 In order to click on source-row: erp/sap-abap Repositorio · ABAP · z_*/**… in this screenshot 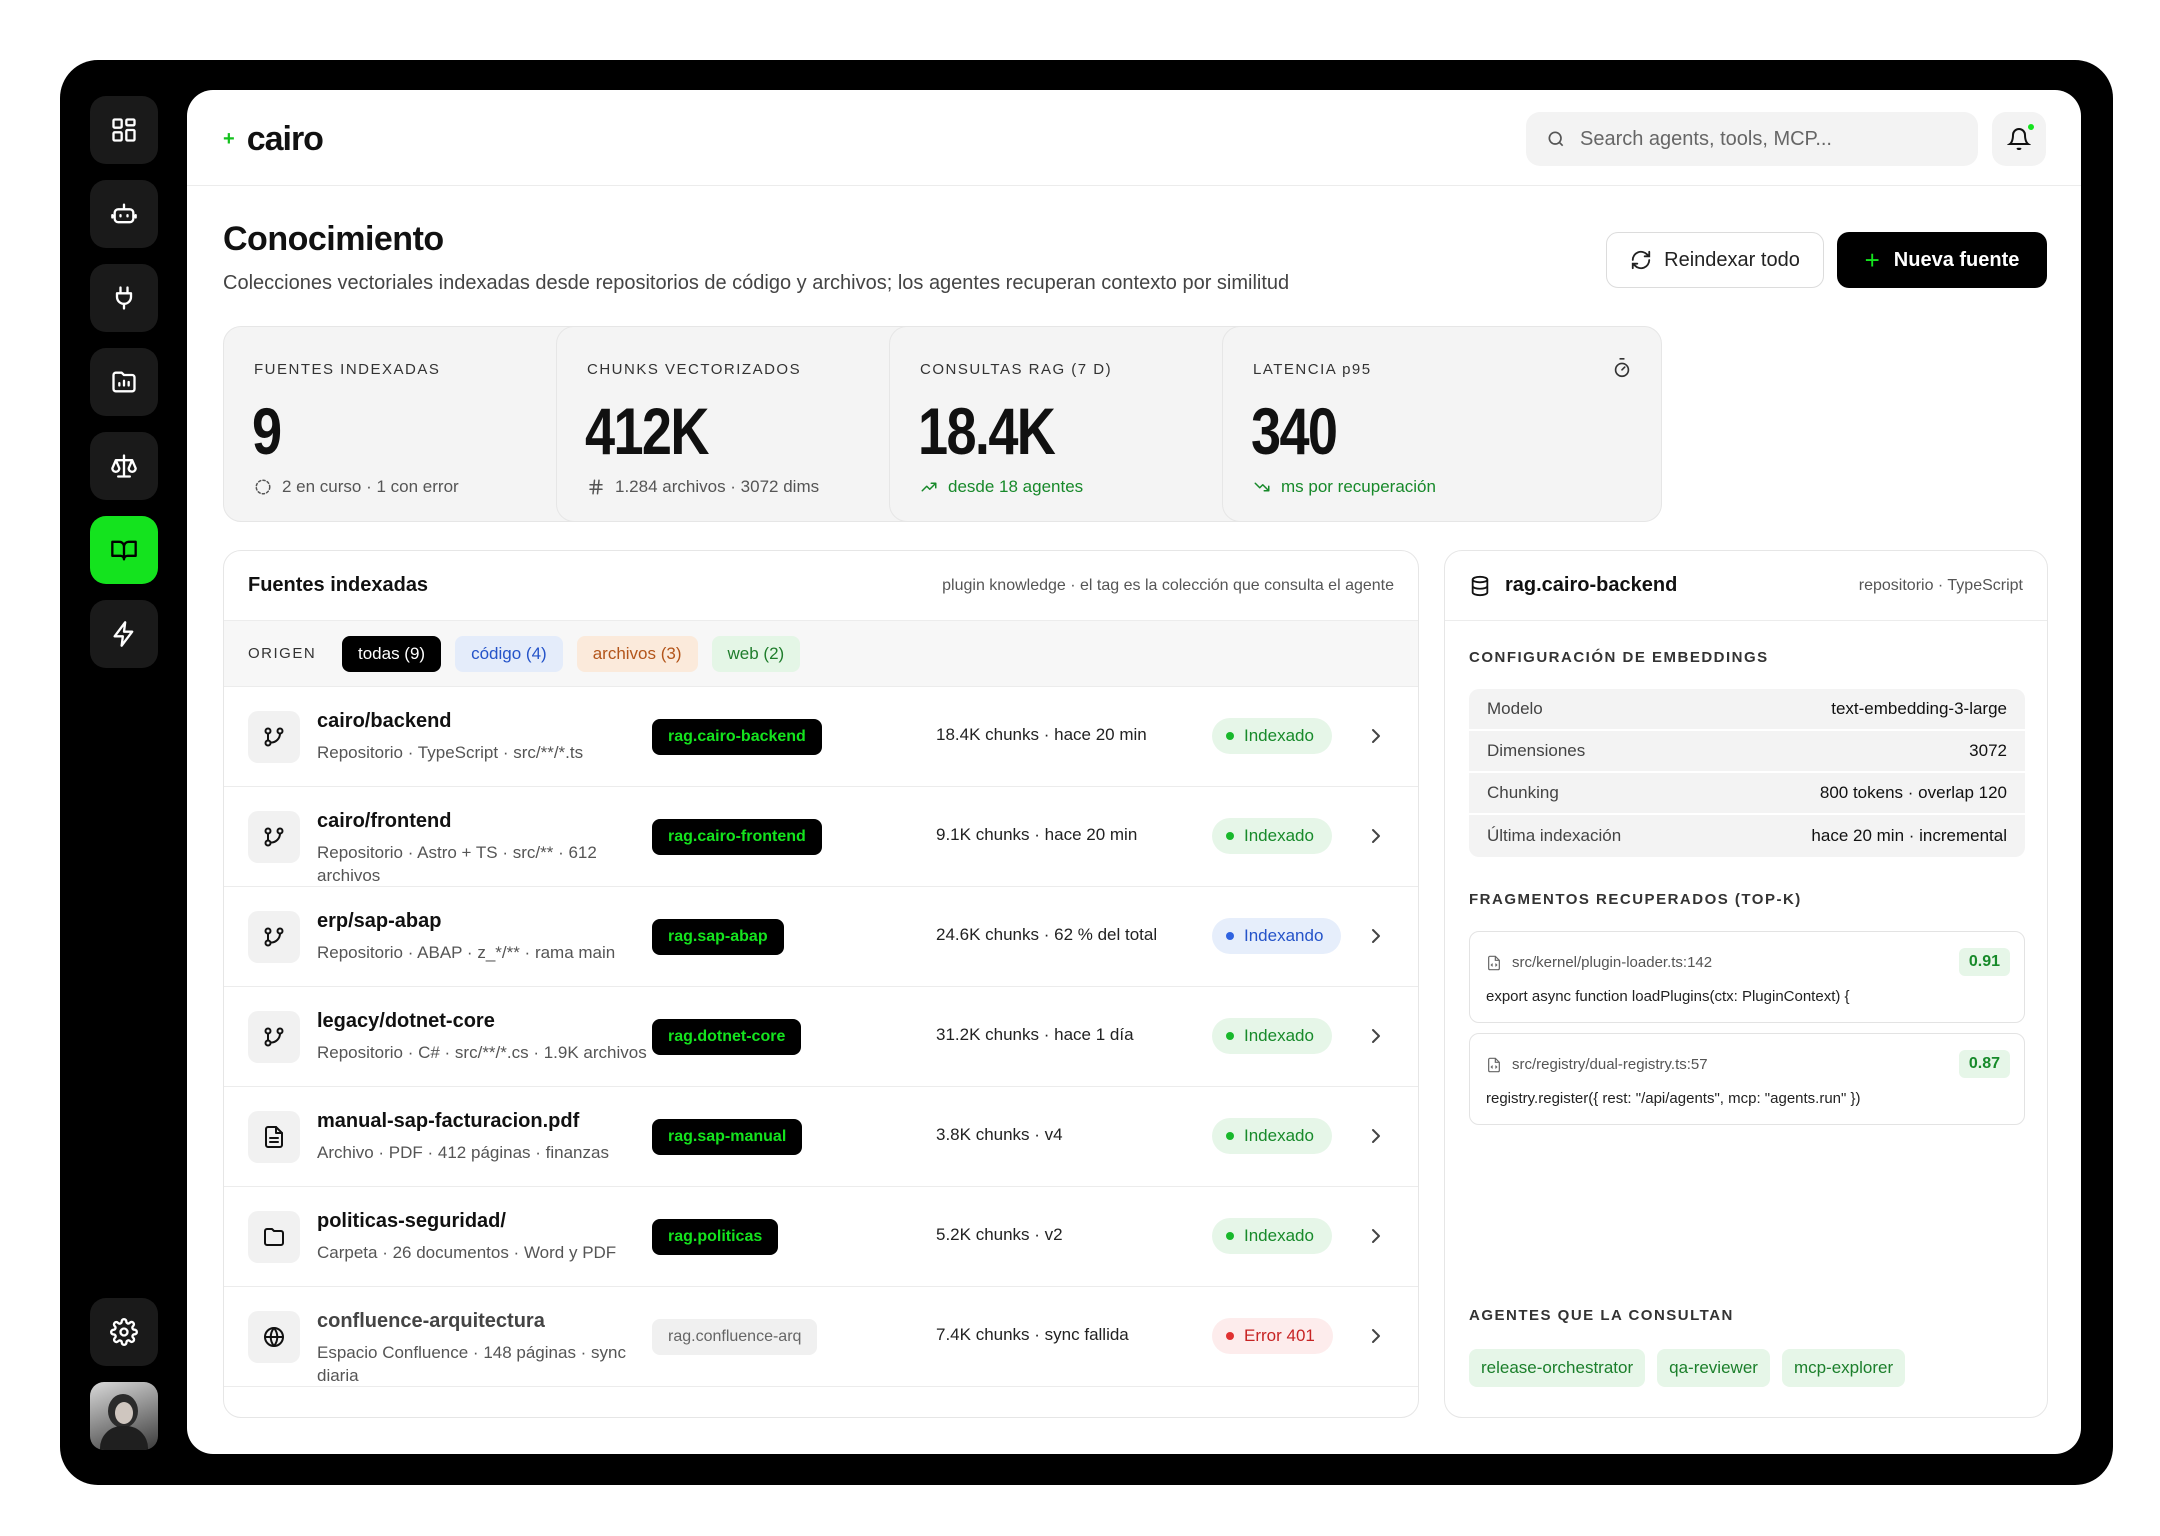, I will do `click(821, 937)`.